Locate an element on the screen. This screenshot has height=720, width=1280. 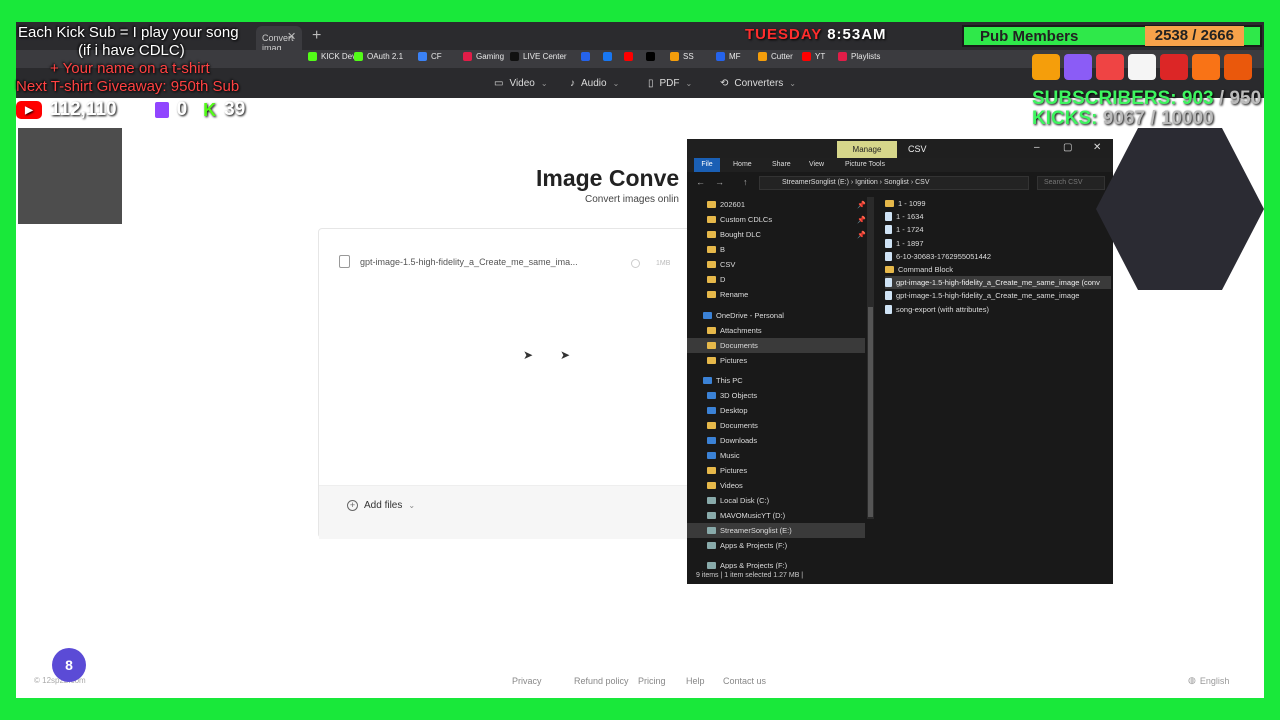
file-item: Command Block is located at coordinates (998, 269).